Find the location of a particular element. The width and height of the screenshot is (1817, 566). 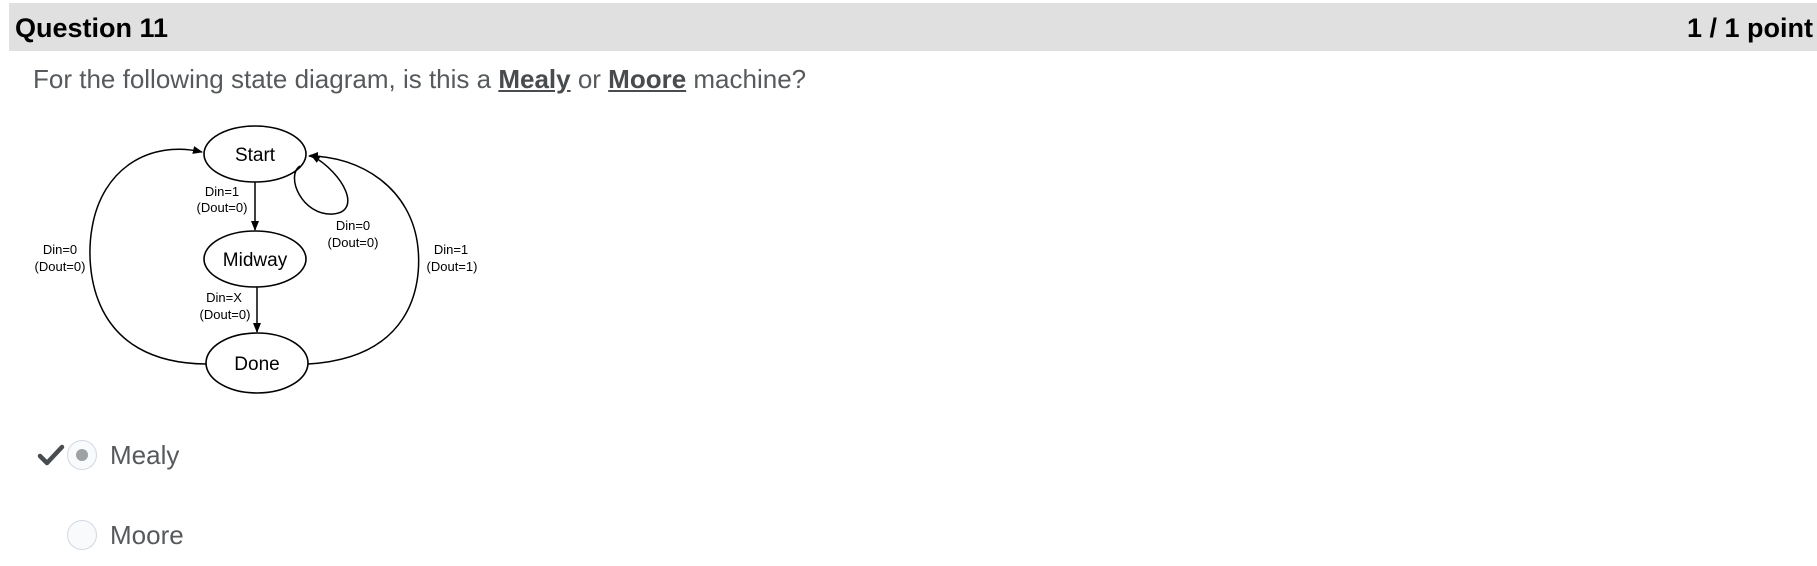

state-midway: Midway is located at coordinates (255, 259).